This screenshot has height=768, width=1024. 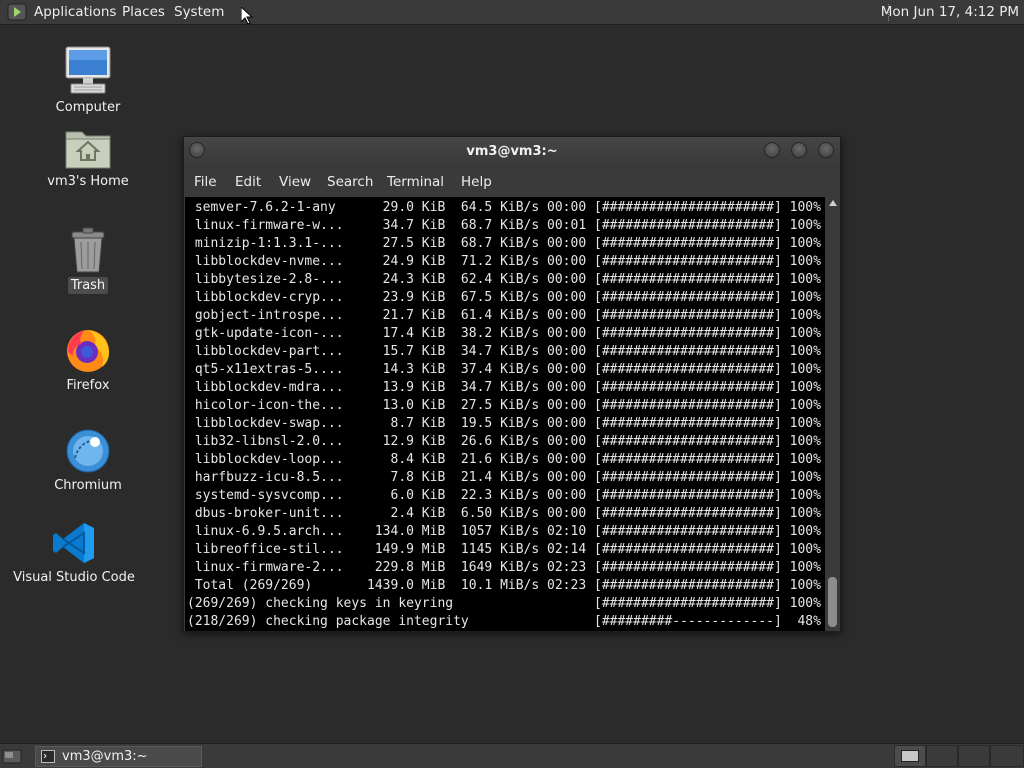 I want to click on firefox-icon, so click(x=88, y=351).